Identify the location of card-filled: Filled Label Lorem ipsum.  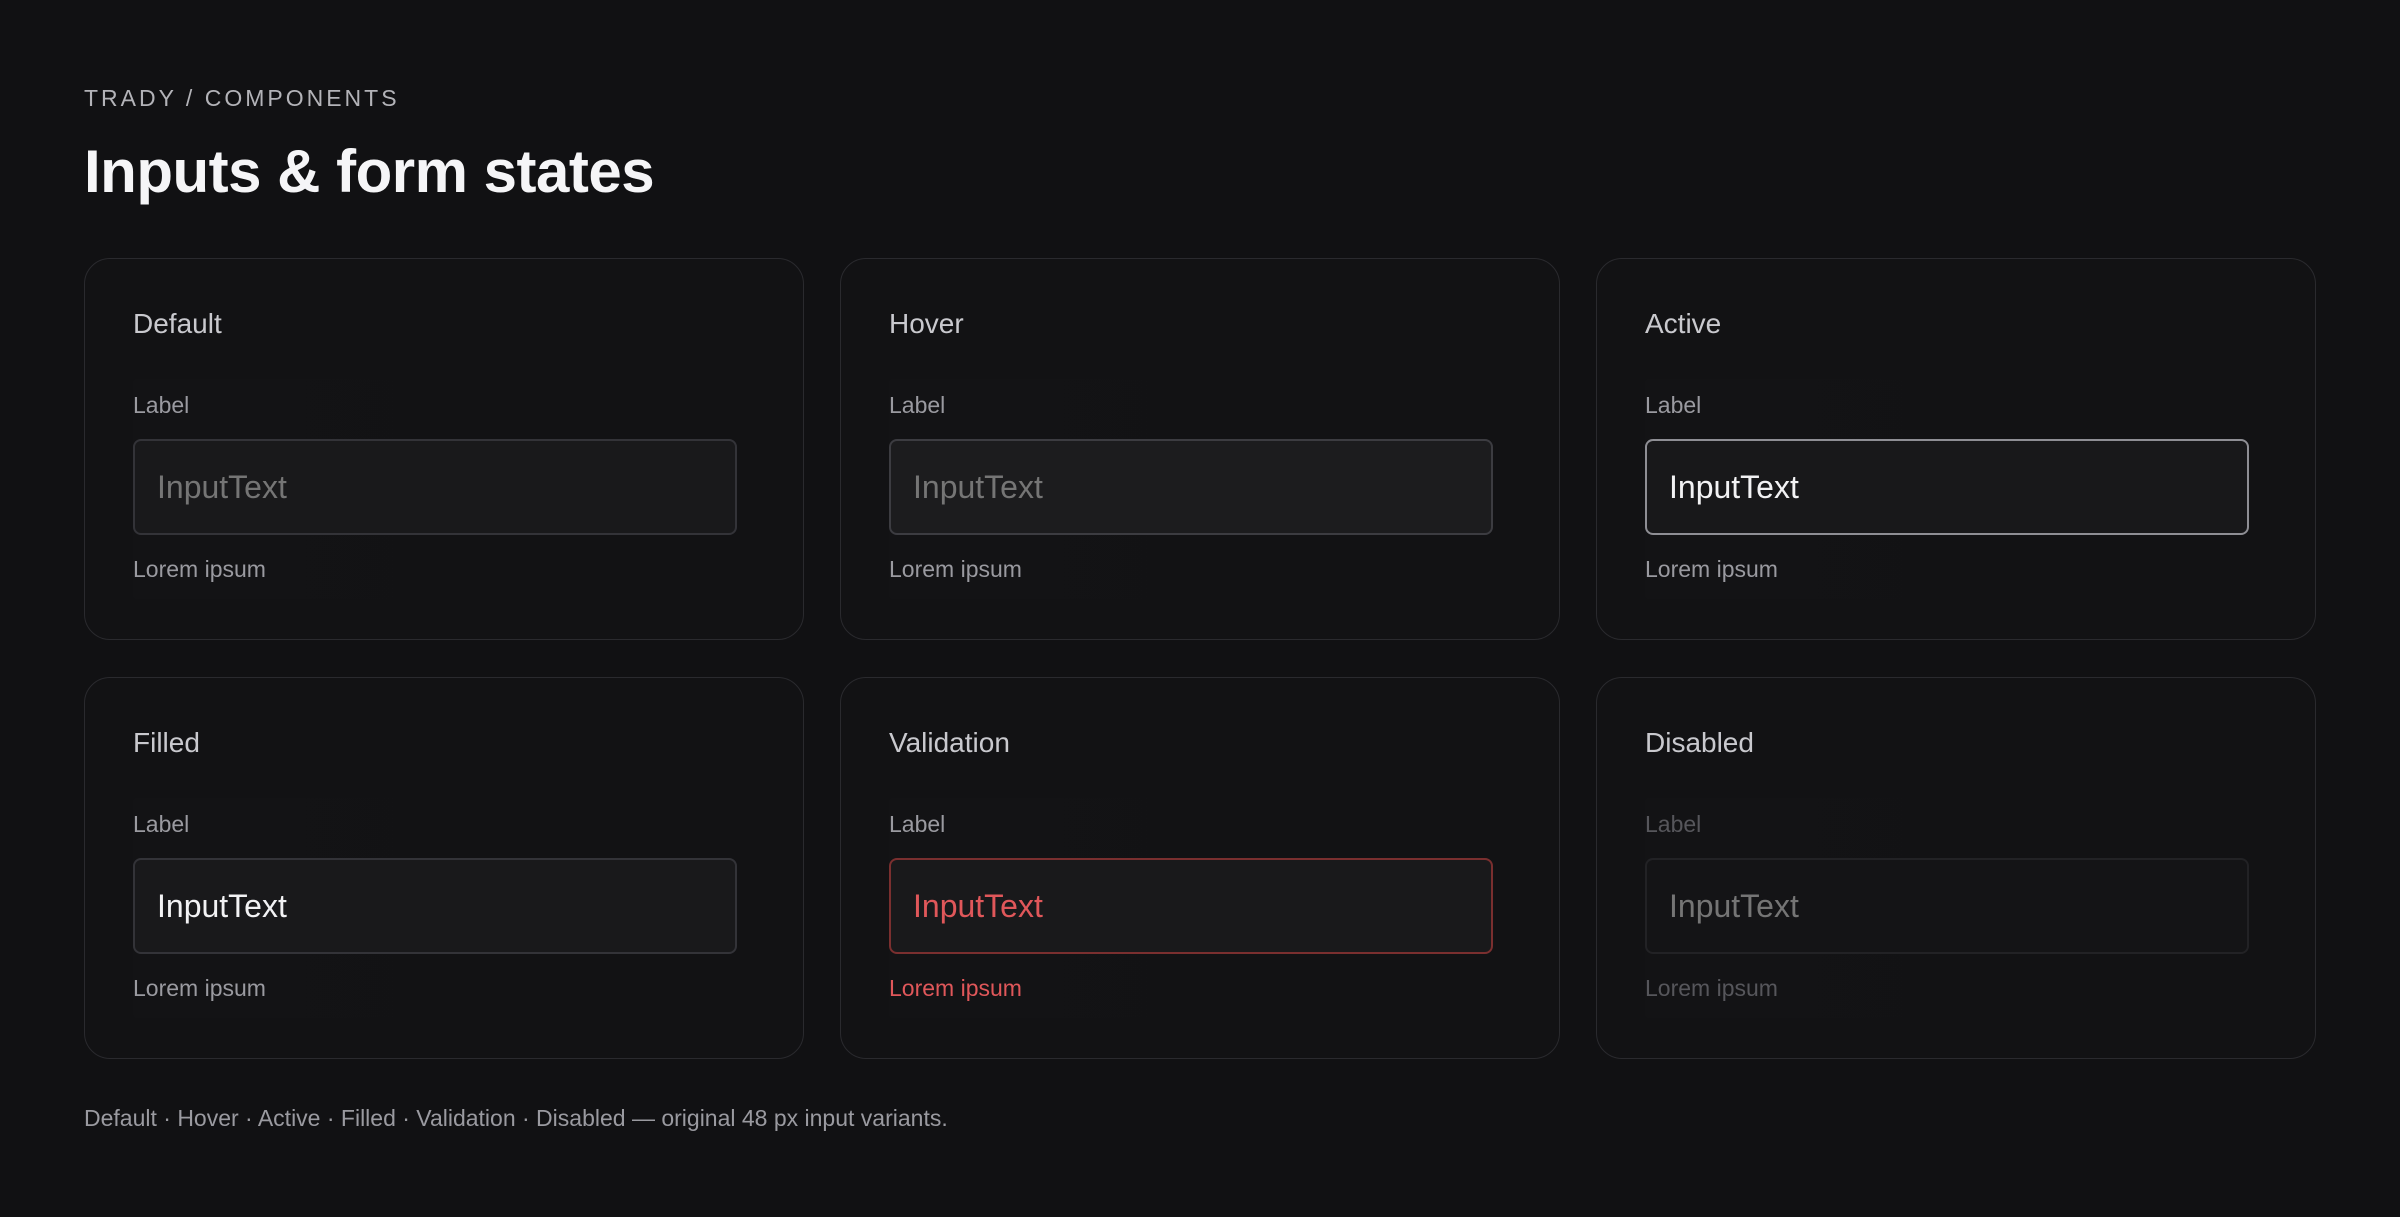
(444, 868).